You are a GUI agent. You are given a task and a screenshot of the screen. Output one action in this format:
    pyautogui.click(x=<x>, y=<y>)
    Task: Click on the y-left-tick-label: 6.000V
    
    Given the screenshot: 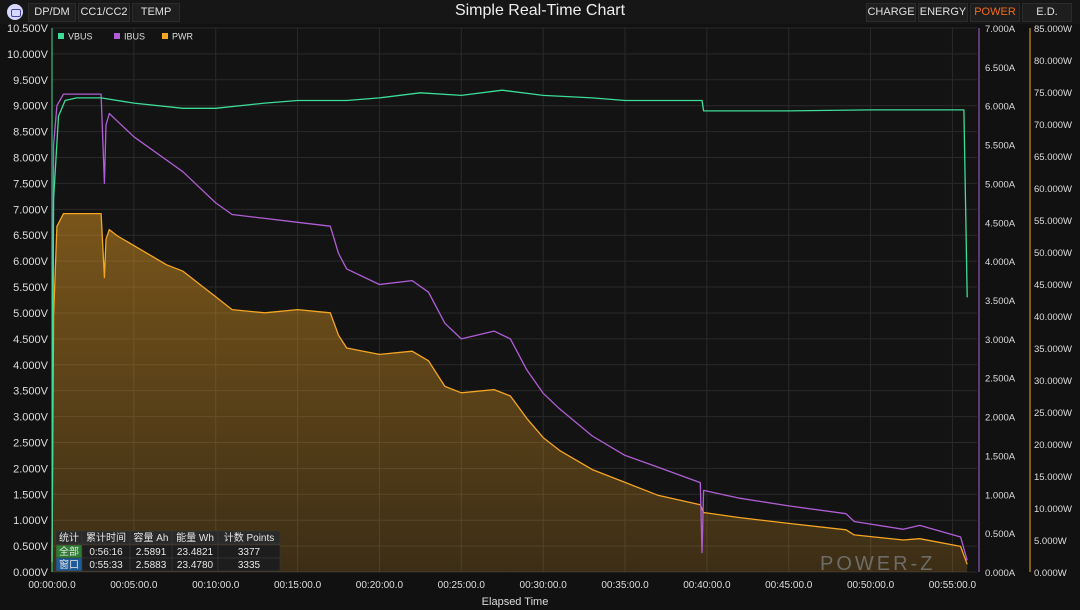 What is the action you would take?
    pyautogui.click(x=31, y=262)
    